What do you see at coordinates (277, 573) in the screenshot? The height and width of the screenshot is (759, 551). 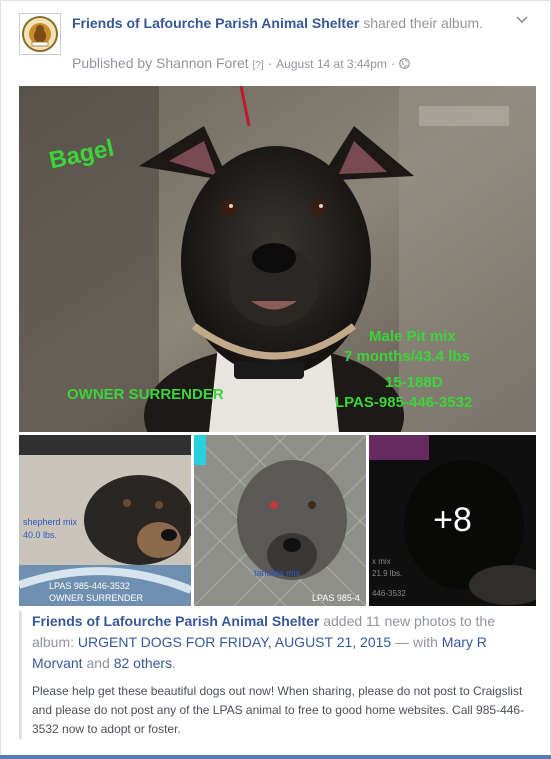 I see `thumb-side-text: tahoula mix` at bounding box center [277, 573].